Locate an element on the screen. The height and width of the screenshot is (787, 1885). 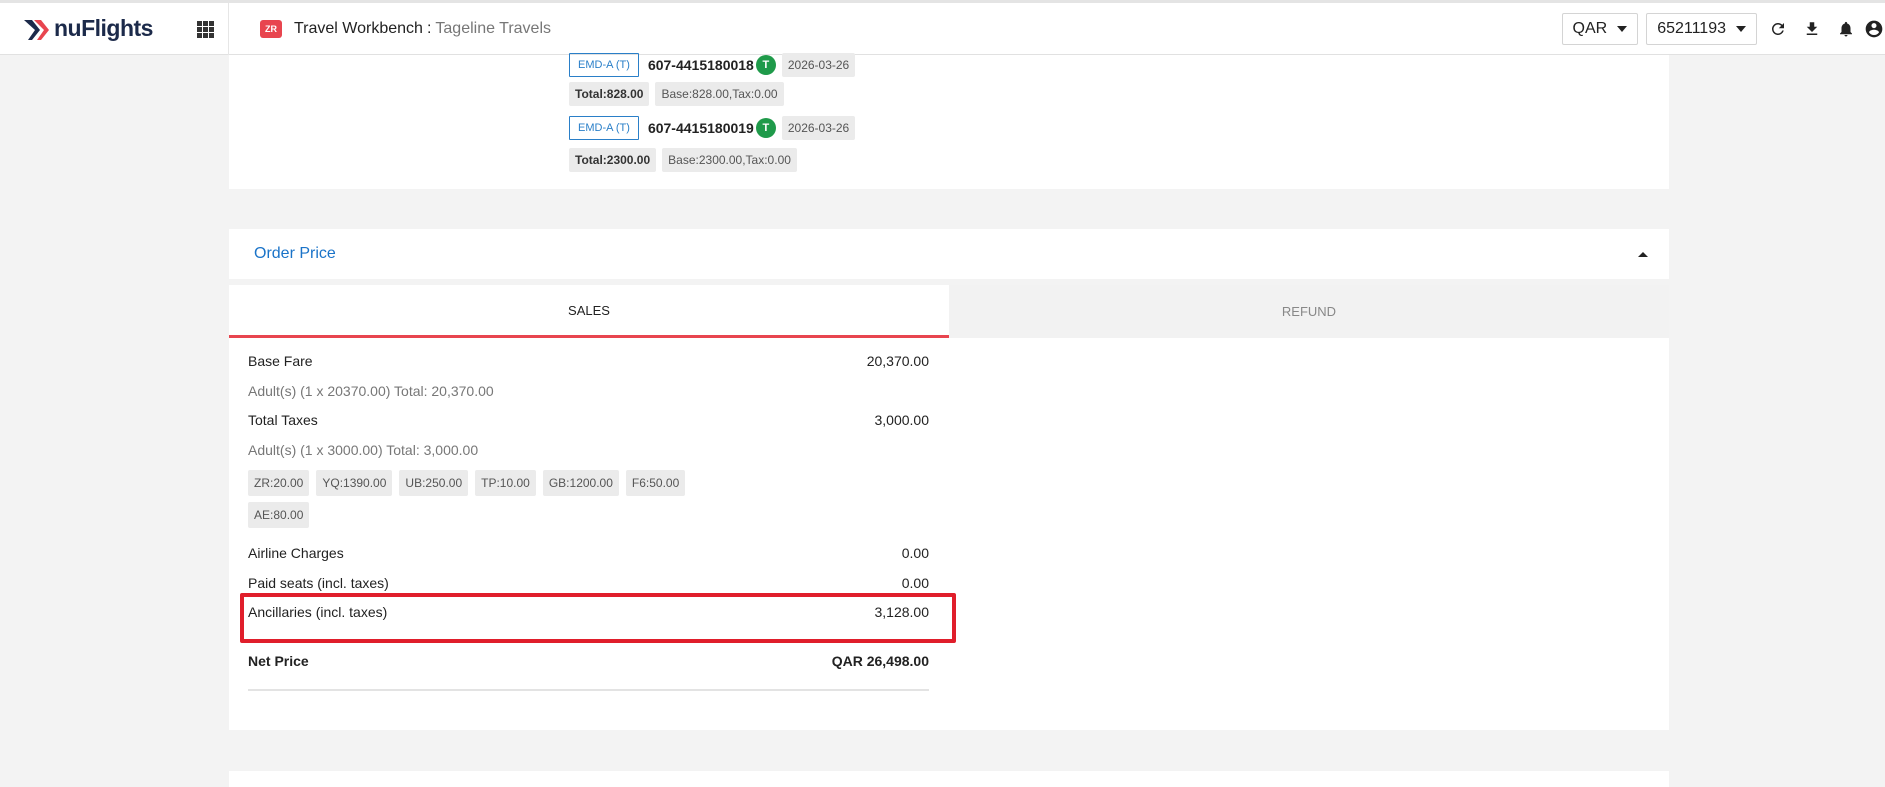
net-price-label: Net Price is located at coordinates (278, 661).